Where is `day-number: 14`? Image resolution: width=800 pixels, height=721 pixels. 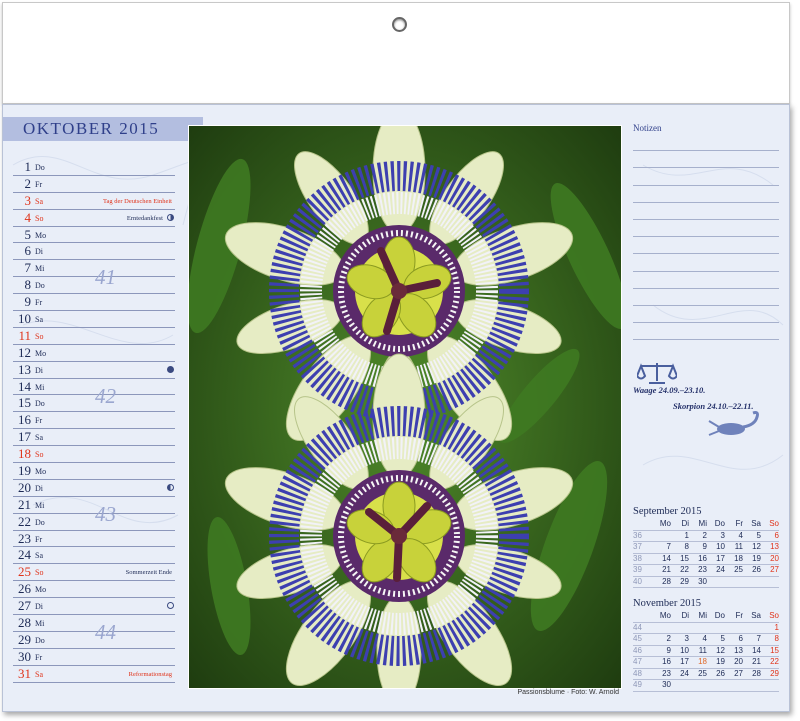
day-number: 14 is located at coordinates (24, 386).